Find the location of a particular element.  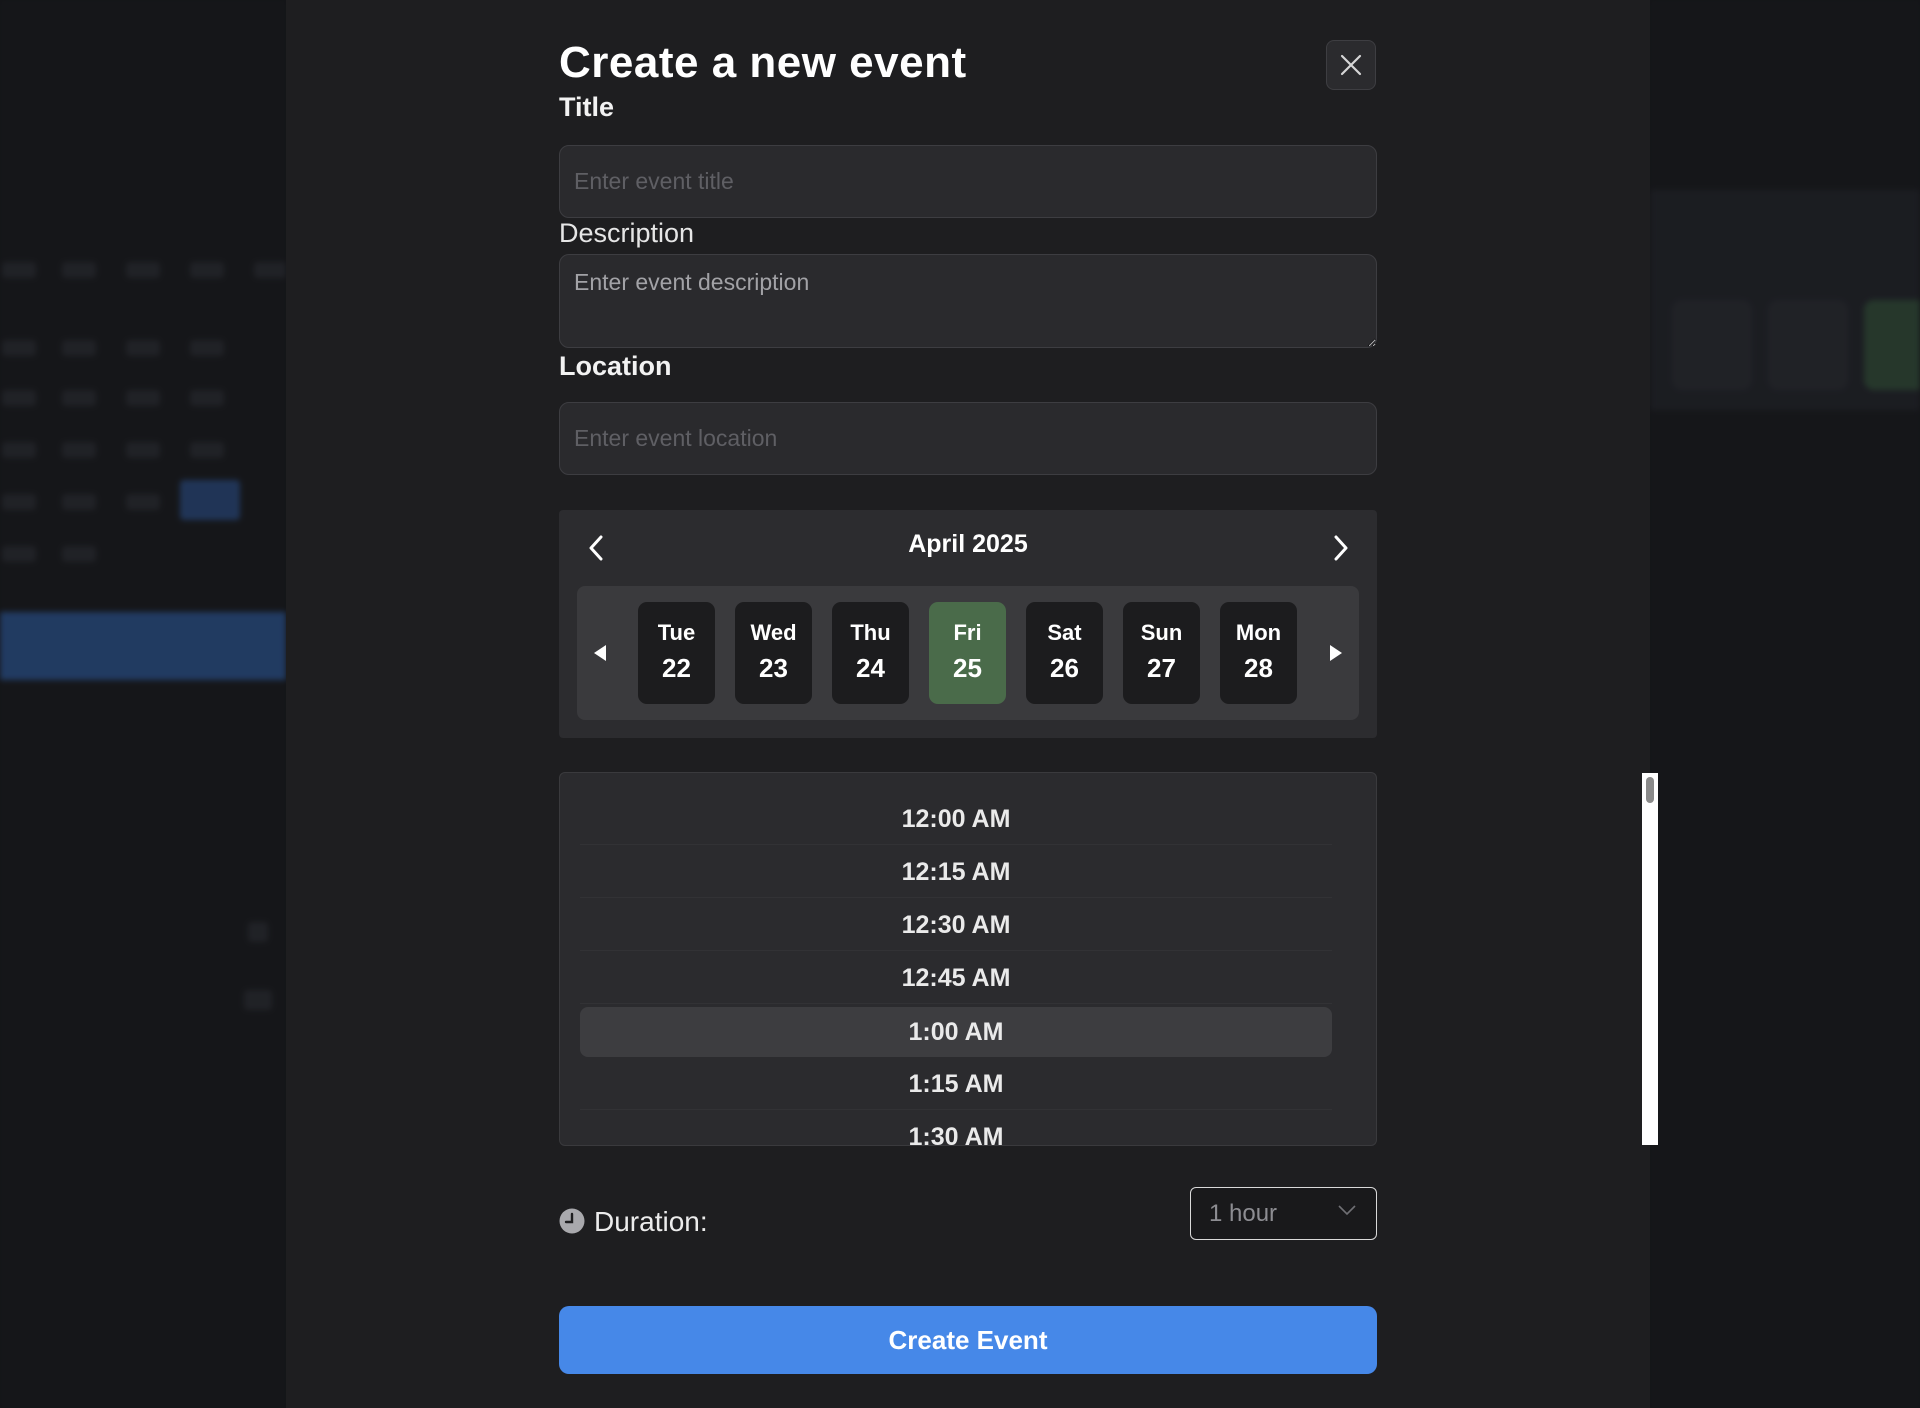

day-number: 25 is located at coordinates (967, 668).